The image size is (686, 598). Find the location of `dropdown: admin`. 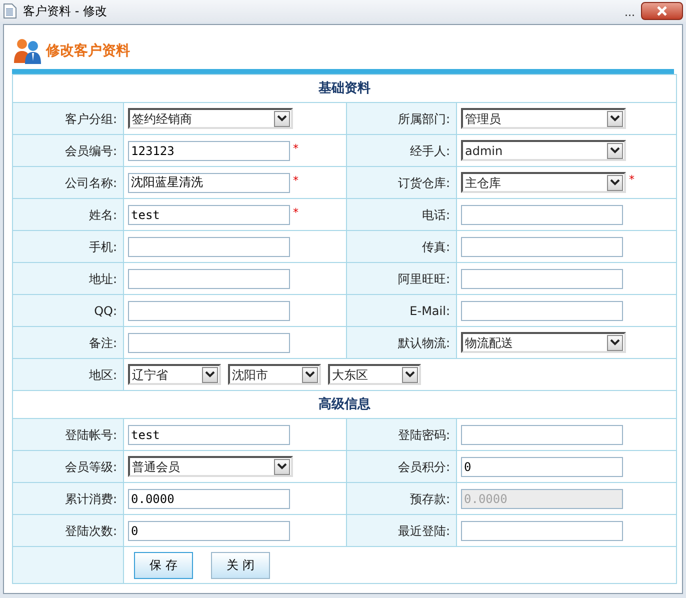

dropdown: admin is located at coordinates (543, 150).